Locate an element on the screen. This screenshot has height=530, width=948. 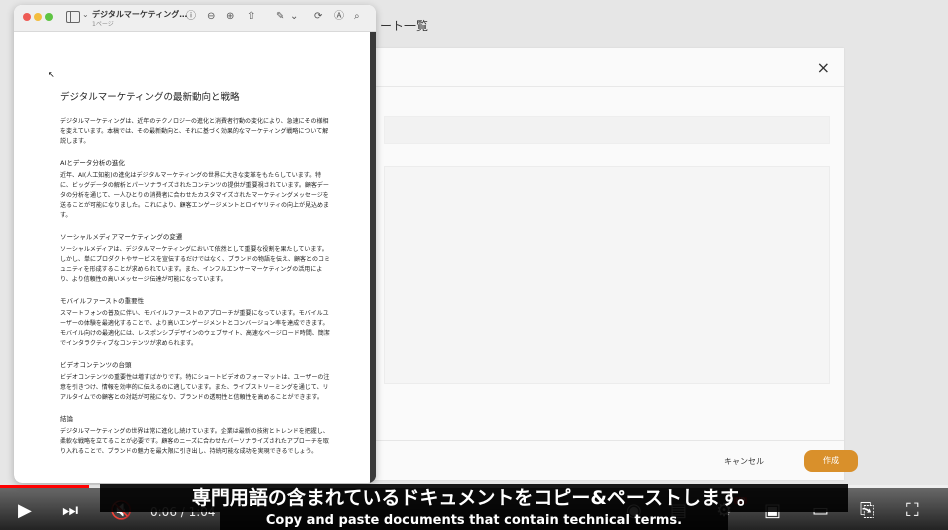
doc-title: デジタルマーケティングの最新動向と戦略 is located at coordinates (150, 97).